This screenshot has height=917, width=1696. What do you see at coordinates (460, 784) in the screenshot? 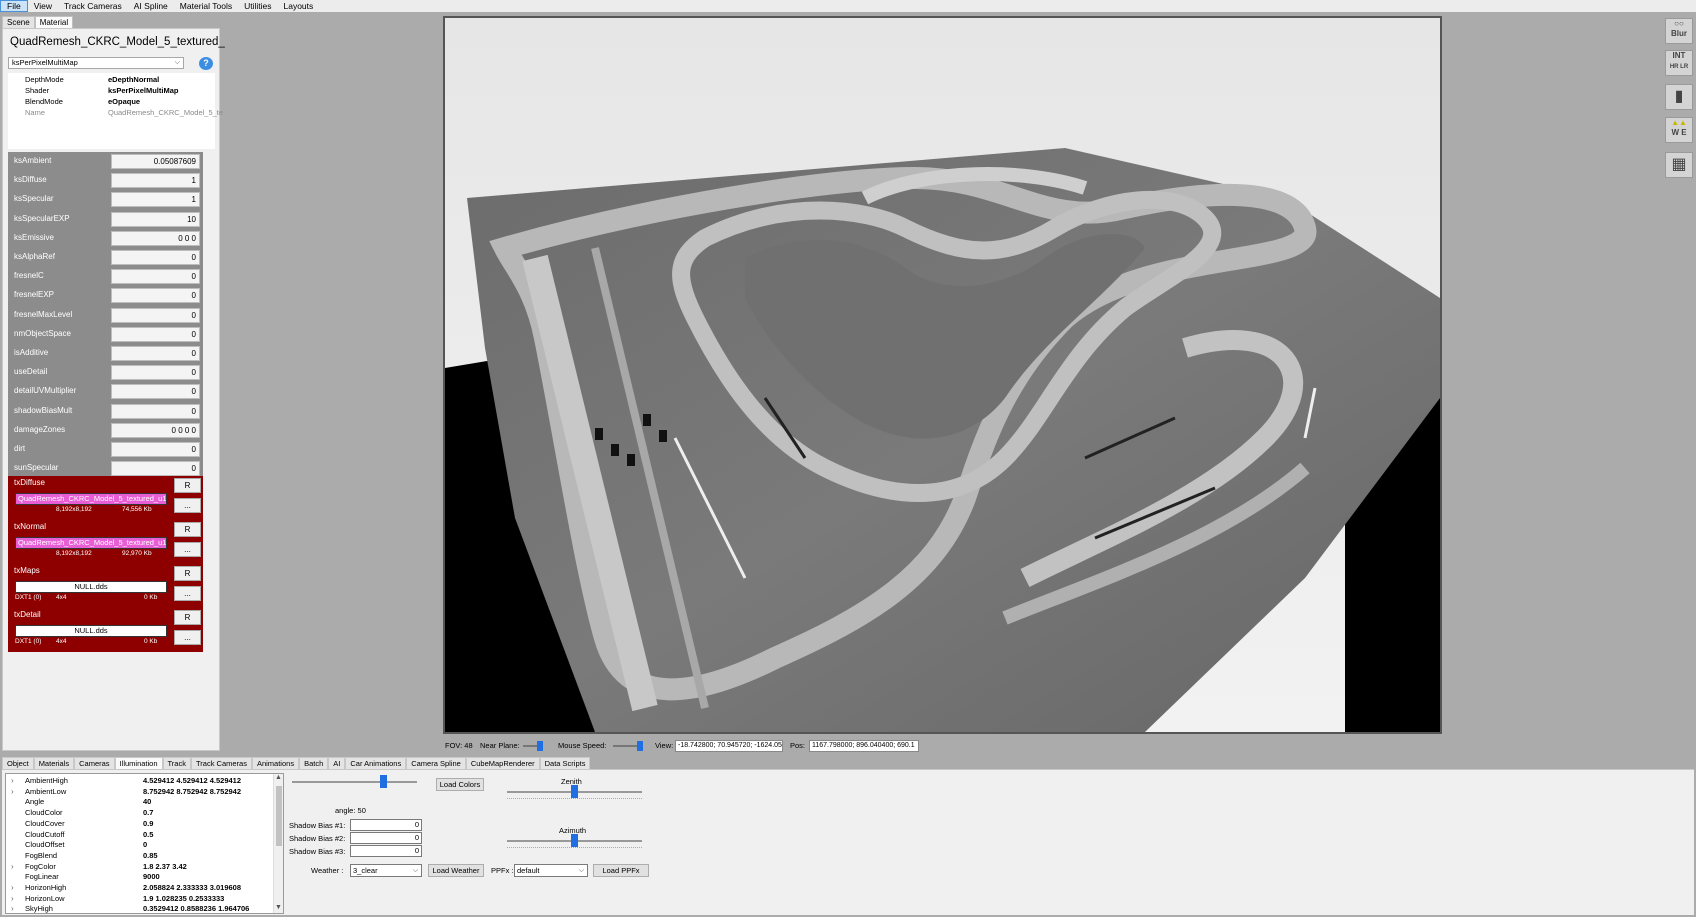
I see `load-colors-button: Load Colors` at bounding box center [460, 784].